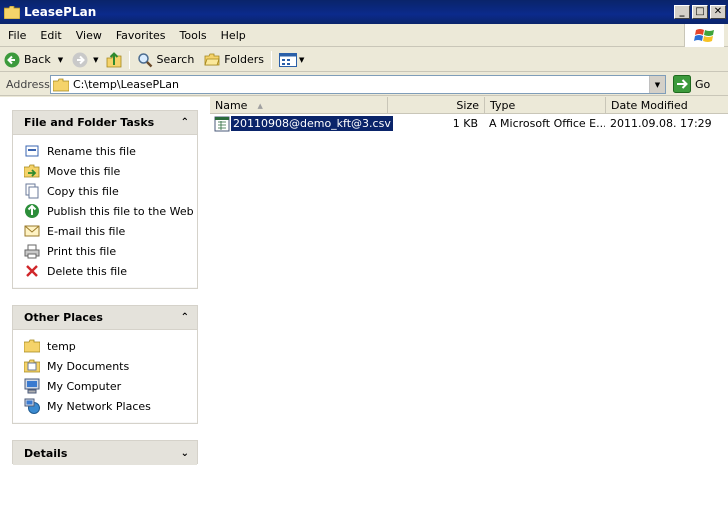  What do you see at coordinates (86, 231) in the screenshot?
I see `task-label: E-mail this file` at bounding box center [86, 231].